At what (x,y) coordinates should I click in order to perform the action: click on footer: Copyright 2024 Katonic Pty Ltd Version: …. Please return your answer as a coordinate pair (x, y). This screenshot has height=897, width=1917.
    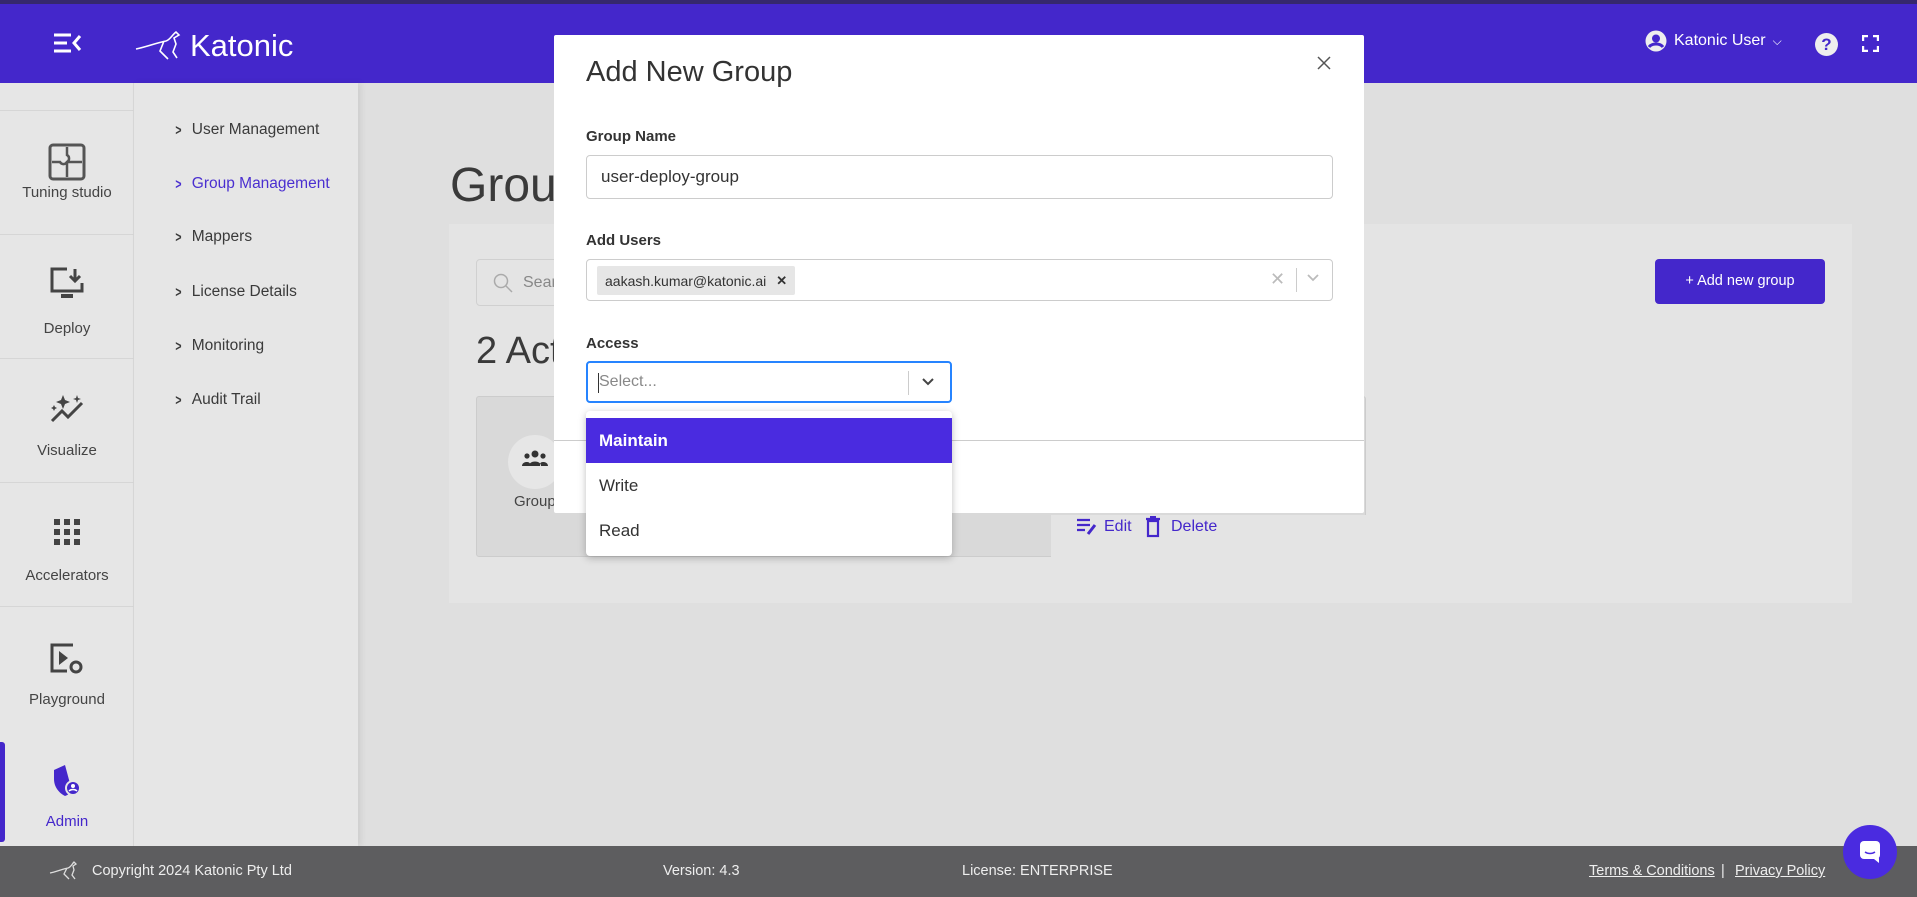
    Looking at the image, I should click on (958, 871).